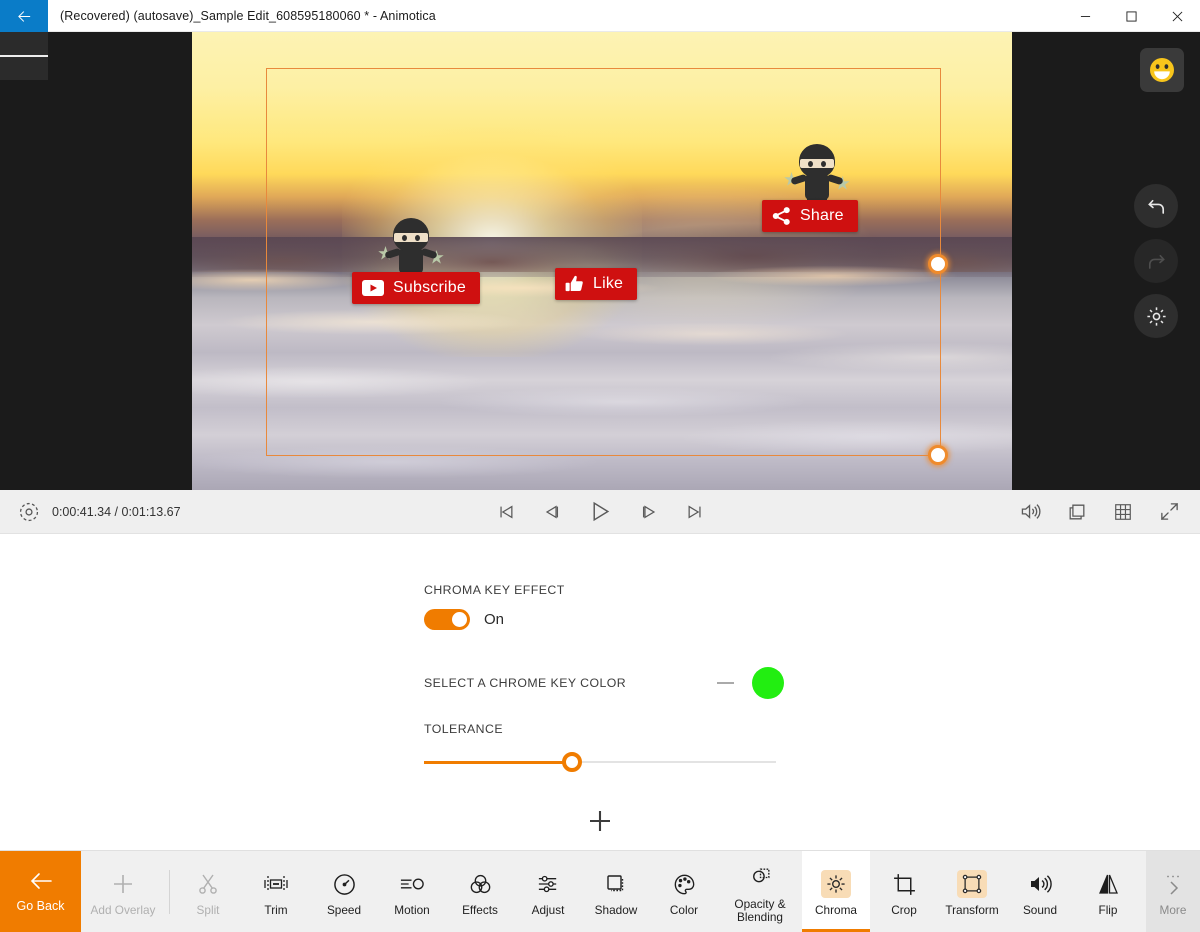 This screenshot has width=1200, height=932. Describe the element at coordinates (344, 910) in the screenshot. I see `tool-label: Speed` at that location.